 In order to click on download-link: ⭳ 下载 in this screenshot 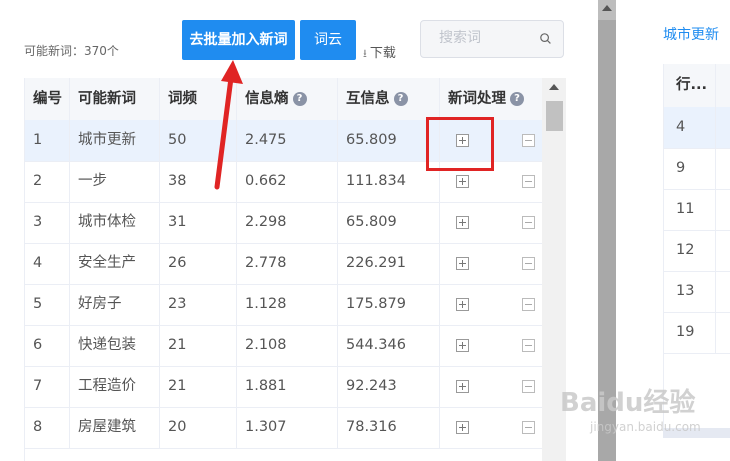, I will do `click(379, 53)`.